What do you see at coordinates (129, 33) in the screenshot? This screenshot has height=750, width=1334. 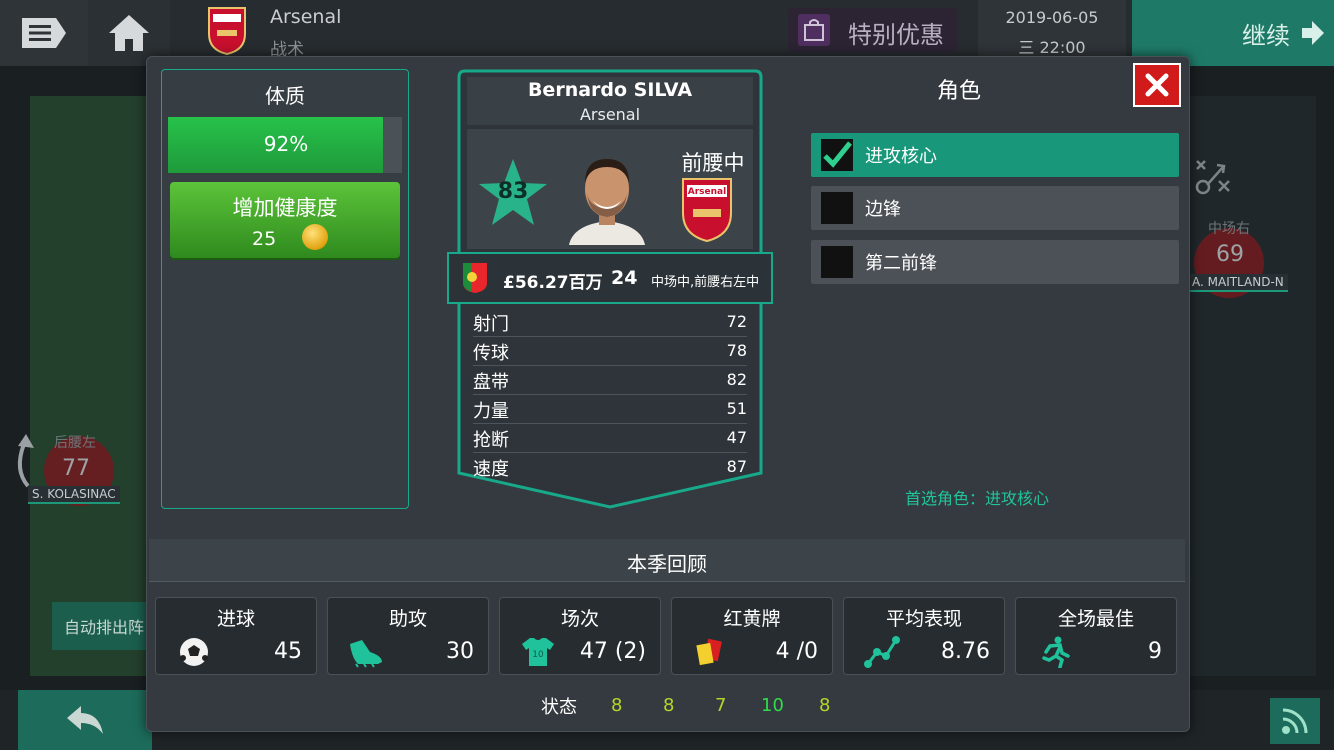 I see `home-icon` at bounding box center [129, 33].